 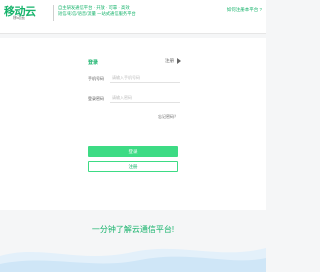 I want to click on play-arrow-icon, so click(x=179, y=61).